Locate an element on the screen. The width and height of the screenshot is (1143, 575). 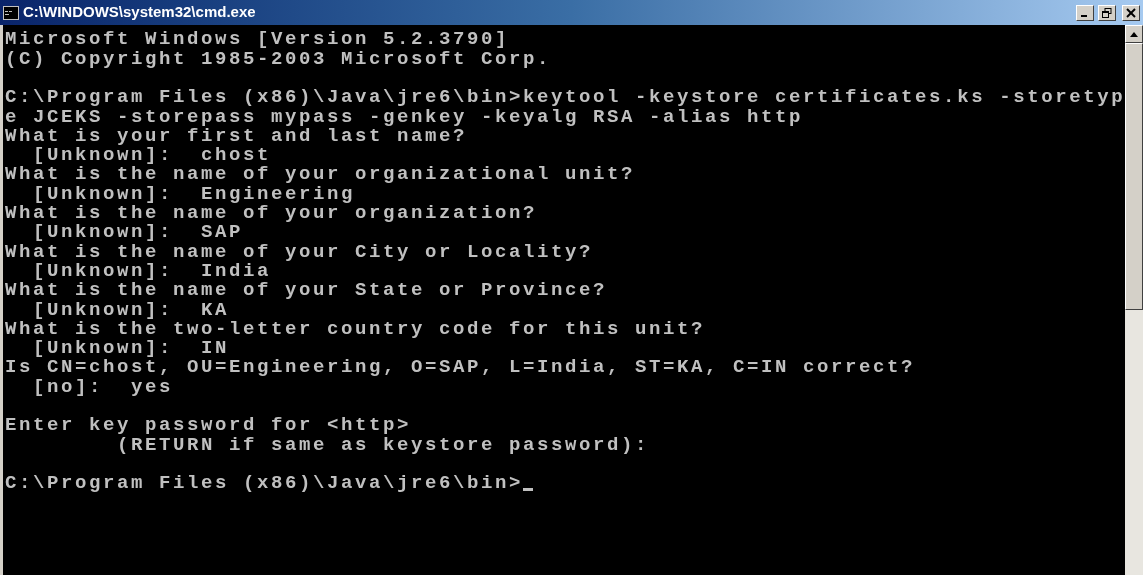
text-cursor is located at coordinates (528, 490).